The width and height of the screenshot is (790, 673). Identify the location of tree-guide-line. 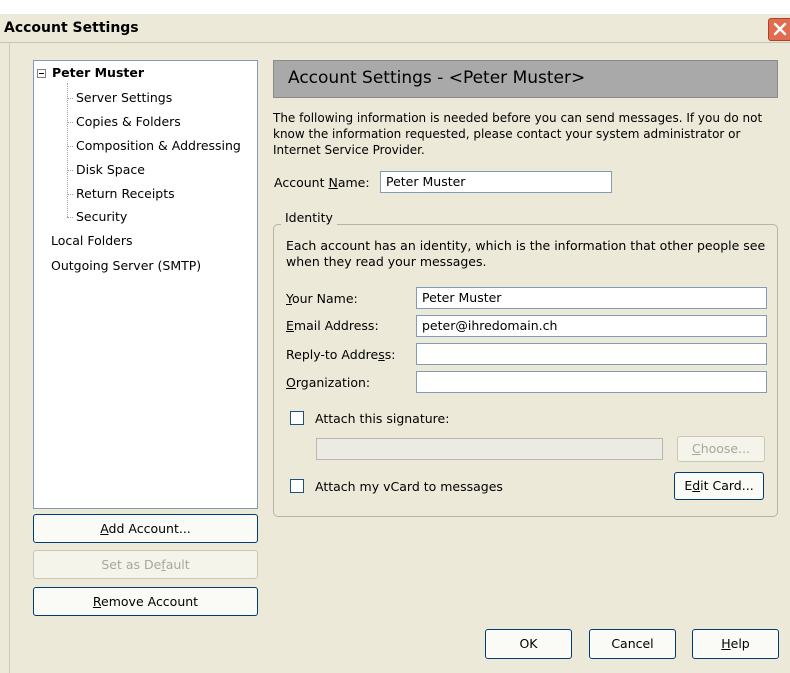
(67, 150).